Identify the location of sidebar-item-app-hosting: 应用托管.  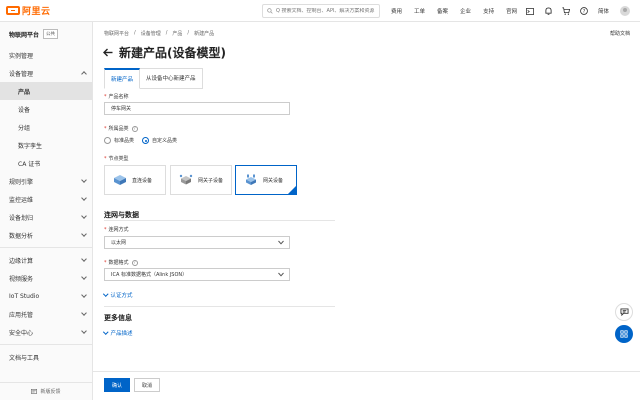
(46, 314).